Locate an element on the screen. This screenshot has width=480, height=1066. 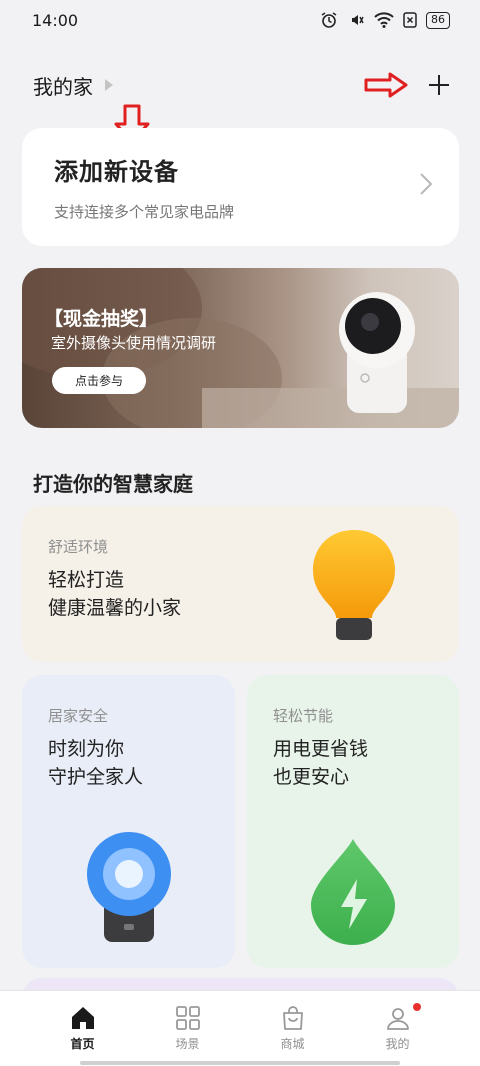
home-selector: 我的家 is located at coordinates (73, 85).